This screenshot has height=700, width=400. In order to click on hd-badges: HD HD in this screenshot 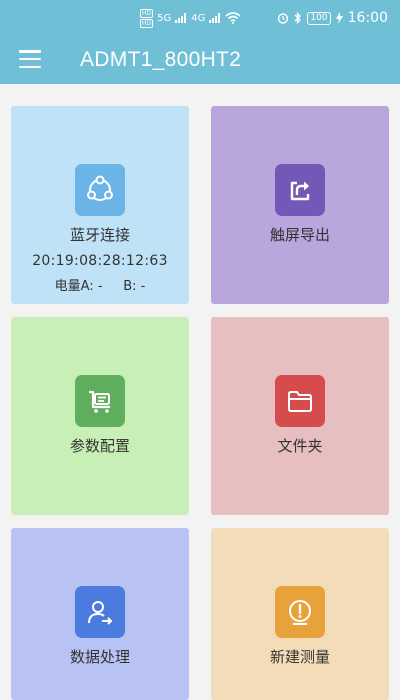, I will do `click(147, 18)`.